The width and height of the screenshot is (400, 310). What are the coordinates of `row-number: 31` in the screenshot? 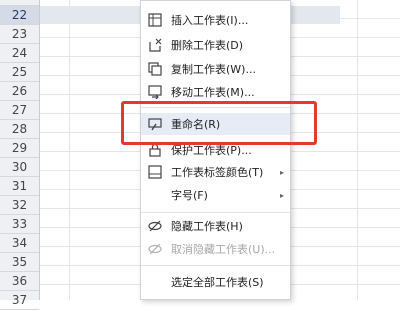 It's located at (19, 186).